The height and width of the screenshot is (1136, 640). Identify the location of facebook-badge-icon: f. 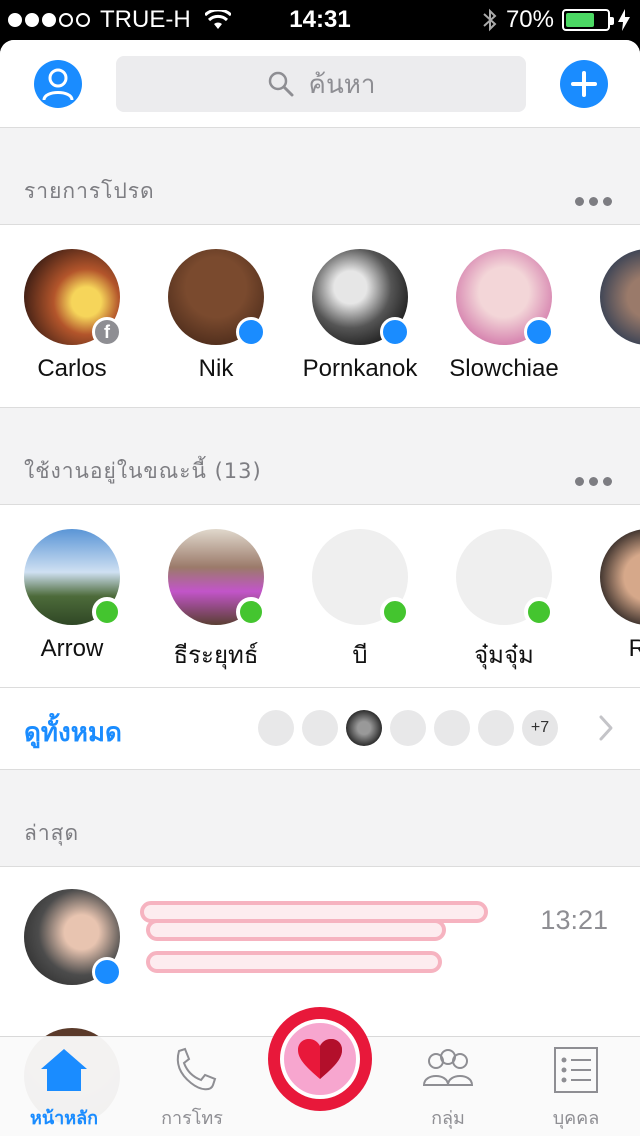
(107, 332).